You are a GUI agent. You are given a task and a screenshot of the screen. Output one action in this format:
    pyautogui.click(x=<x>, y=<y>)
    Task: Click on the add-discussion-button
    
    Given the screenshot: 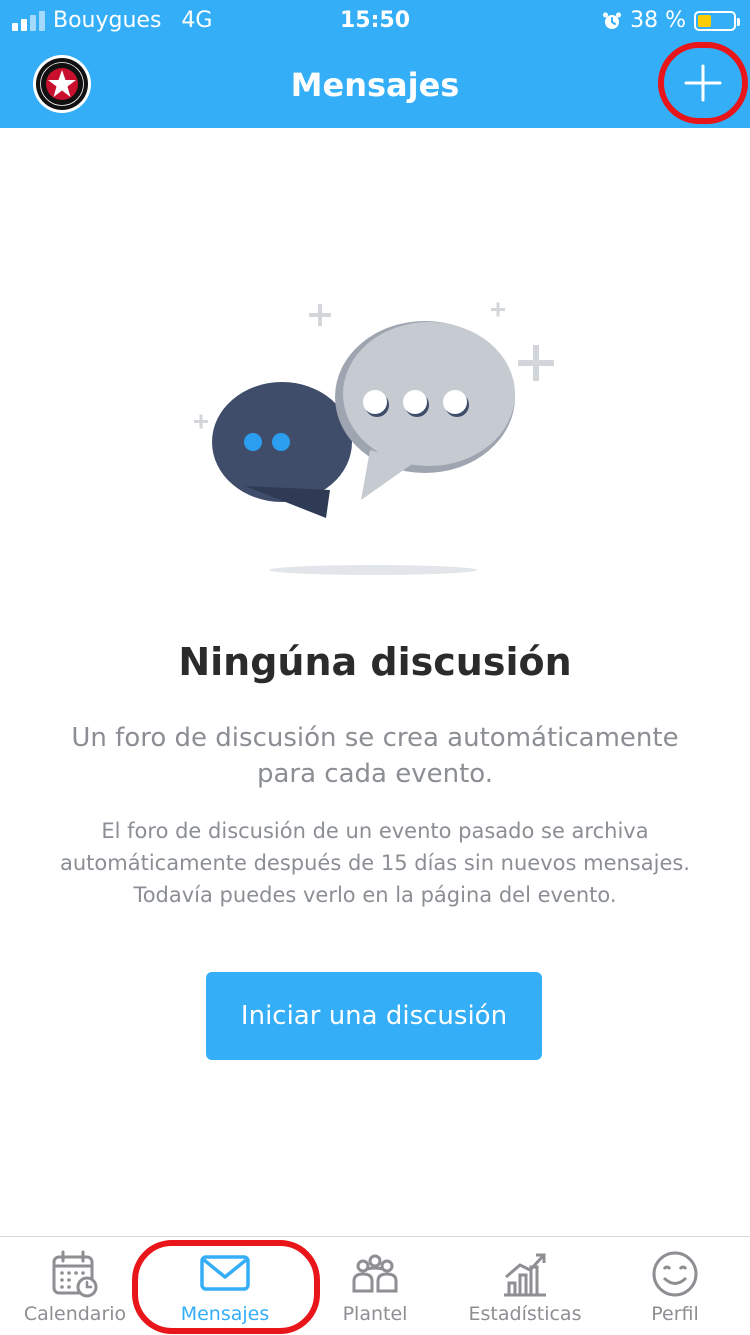 What is the action you would take?
    pyautogui.click(x=703, y=83)
    